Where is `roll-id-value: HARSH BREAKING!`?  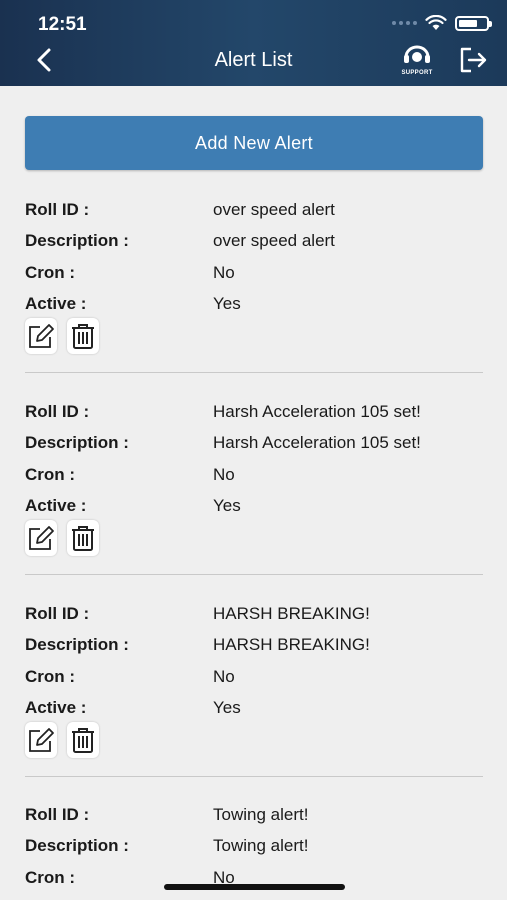 roll-id-value: HARSH BREAKING! is located at coordinates (291, 613).